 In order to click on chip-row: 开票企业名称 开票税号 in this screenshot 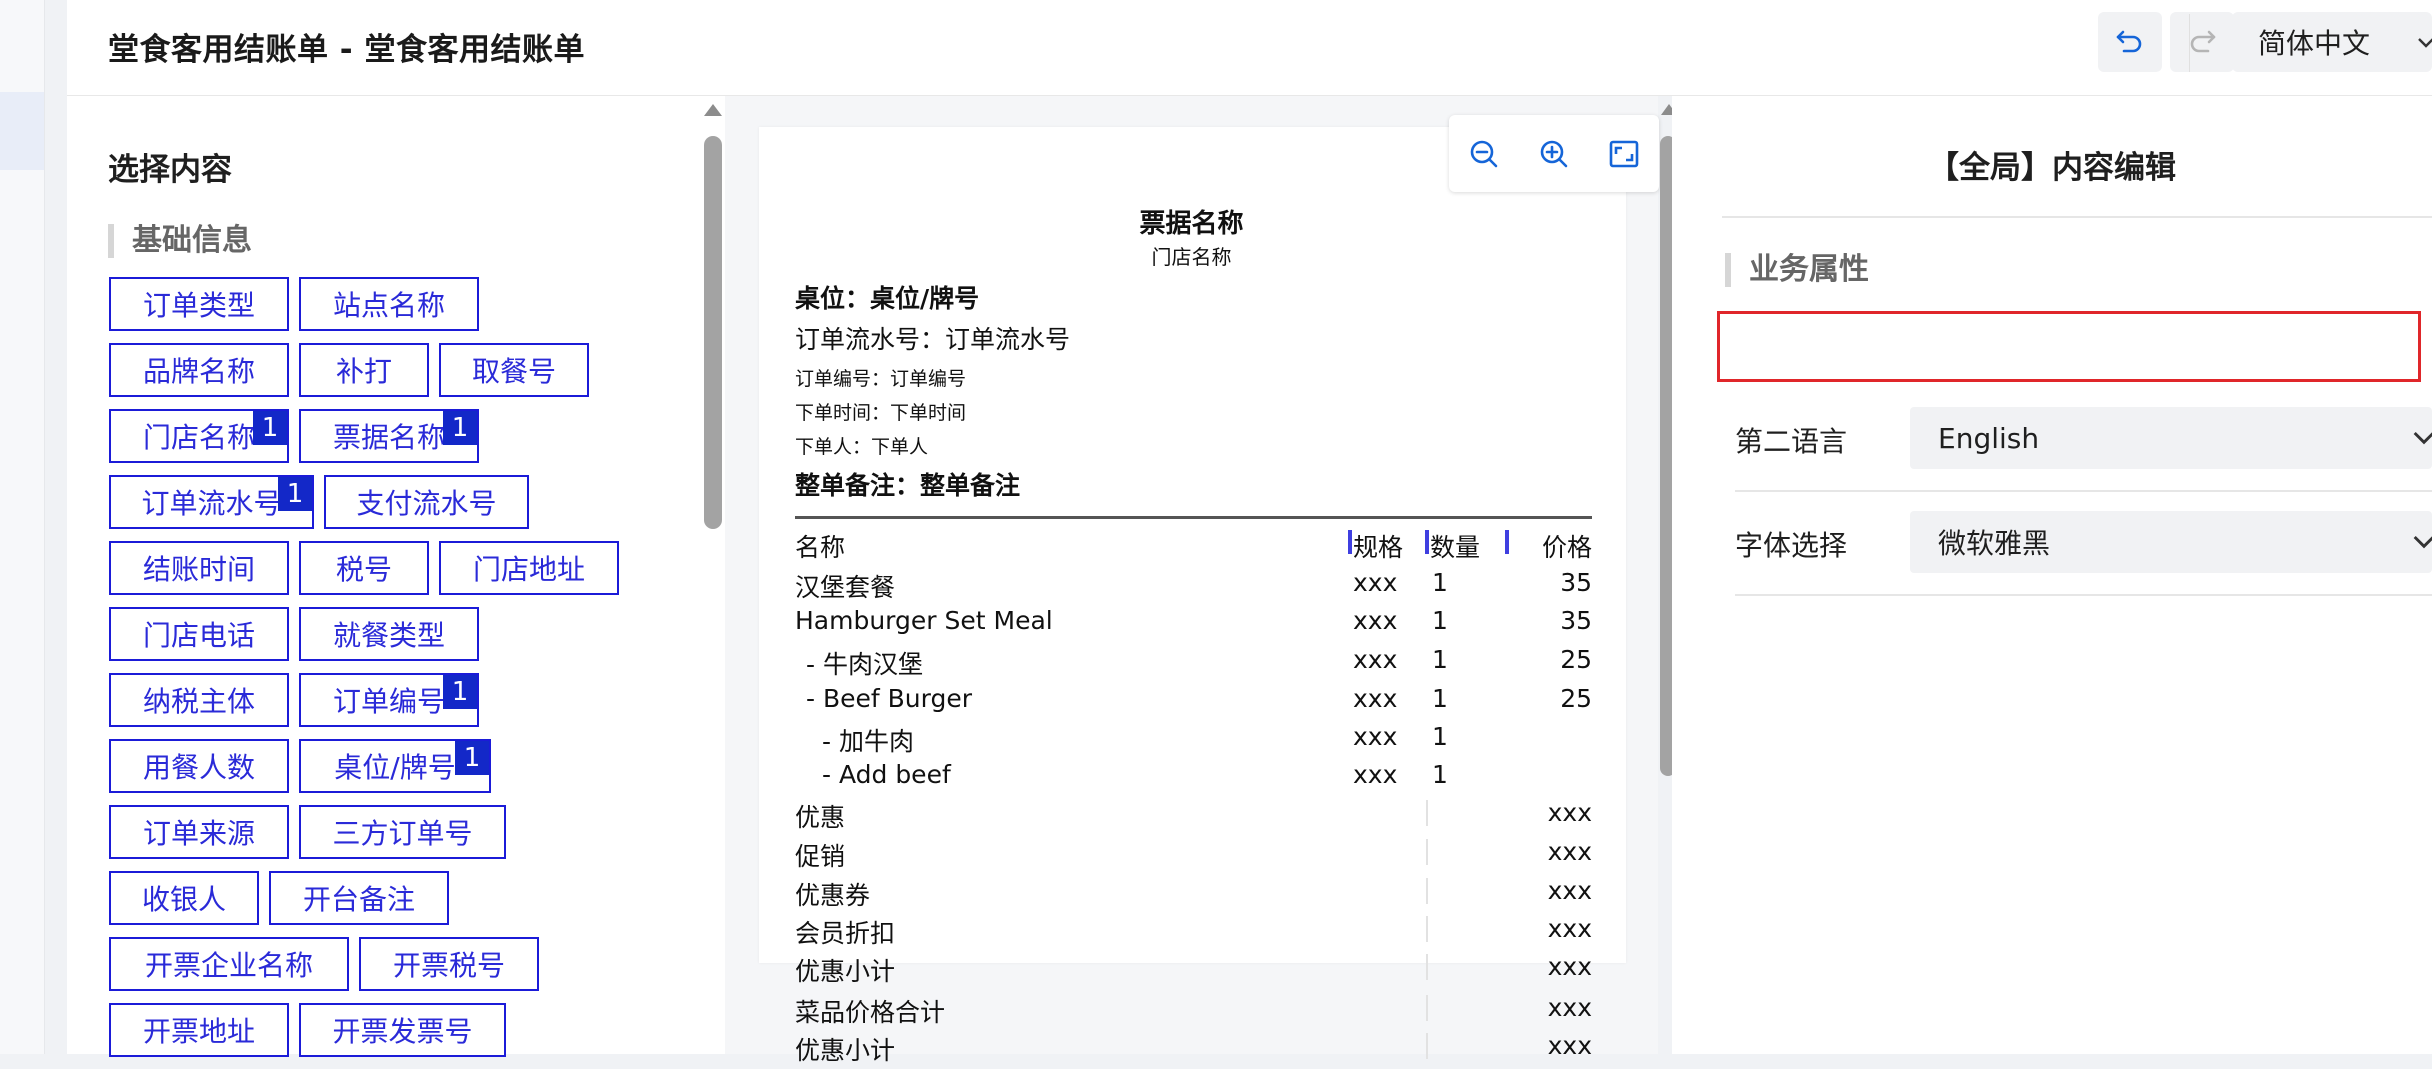, I will do `click(389, 964)`.